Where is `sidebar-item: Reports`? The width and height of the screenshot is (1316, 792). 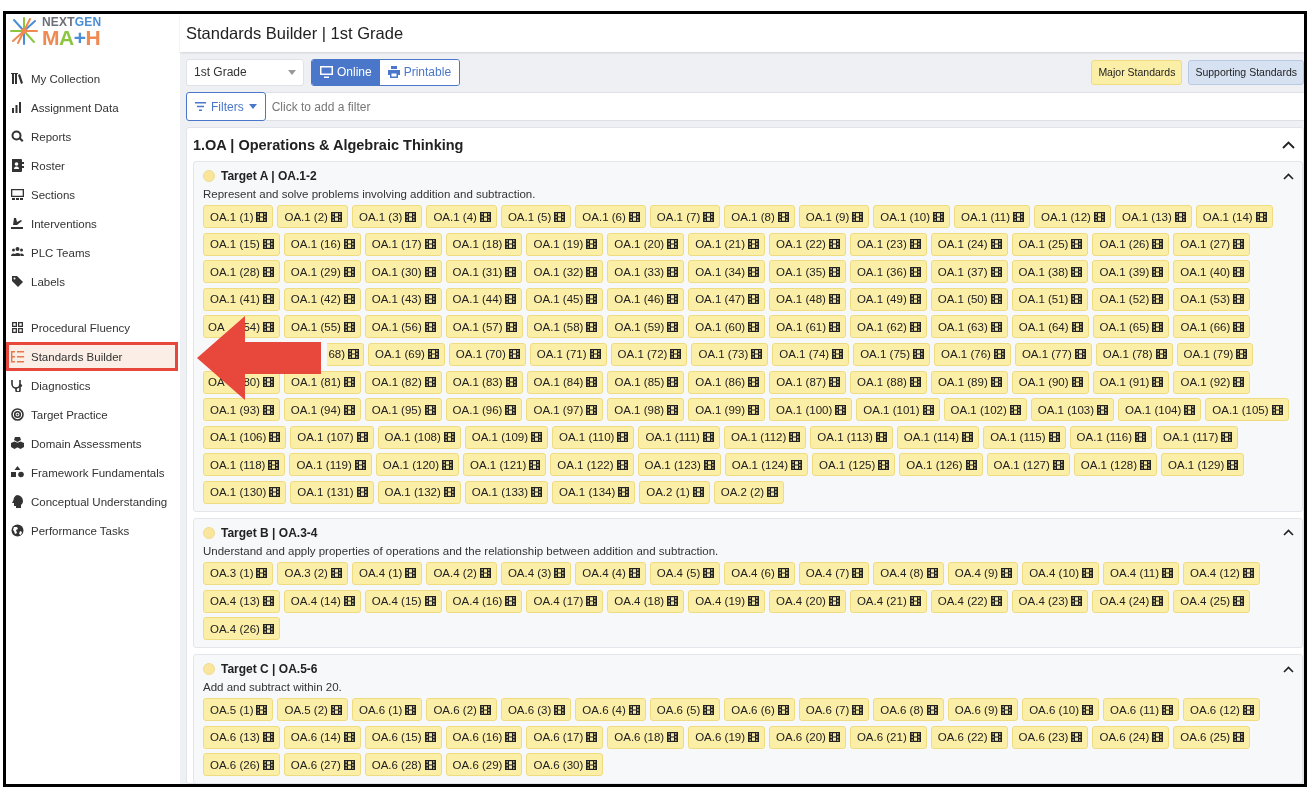 sidebar-item: Reports is located at coordinates (93, 136).